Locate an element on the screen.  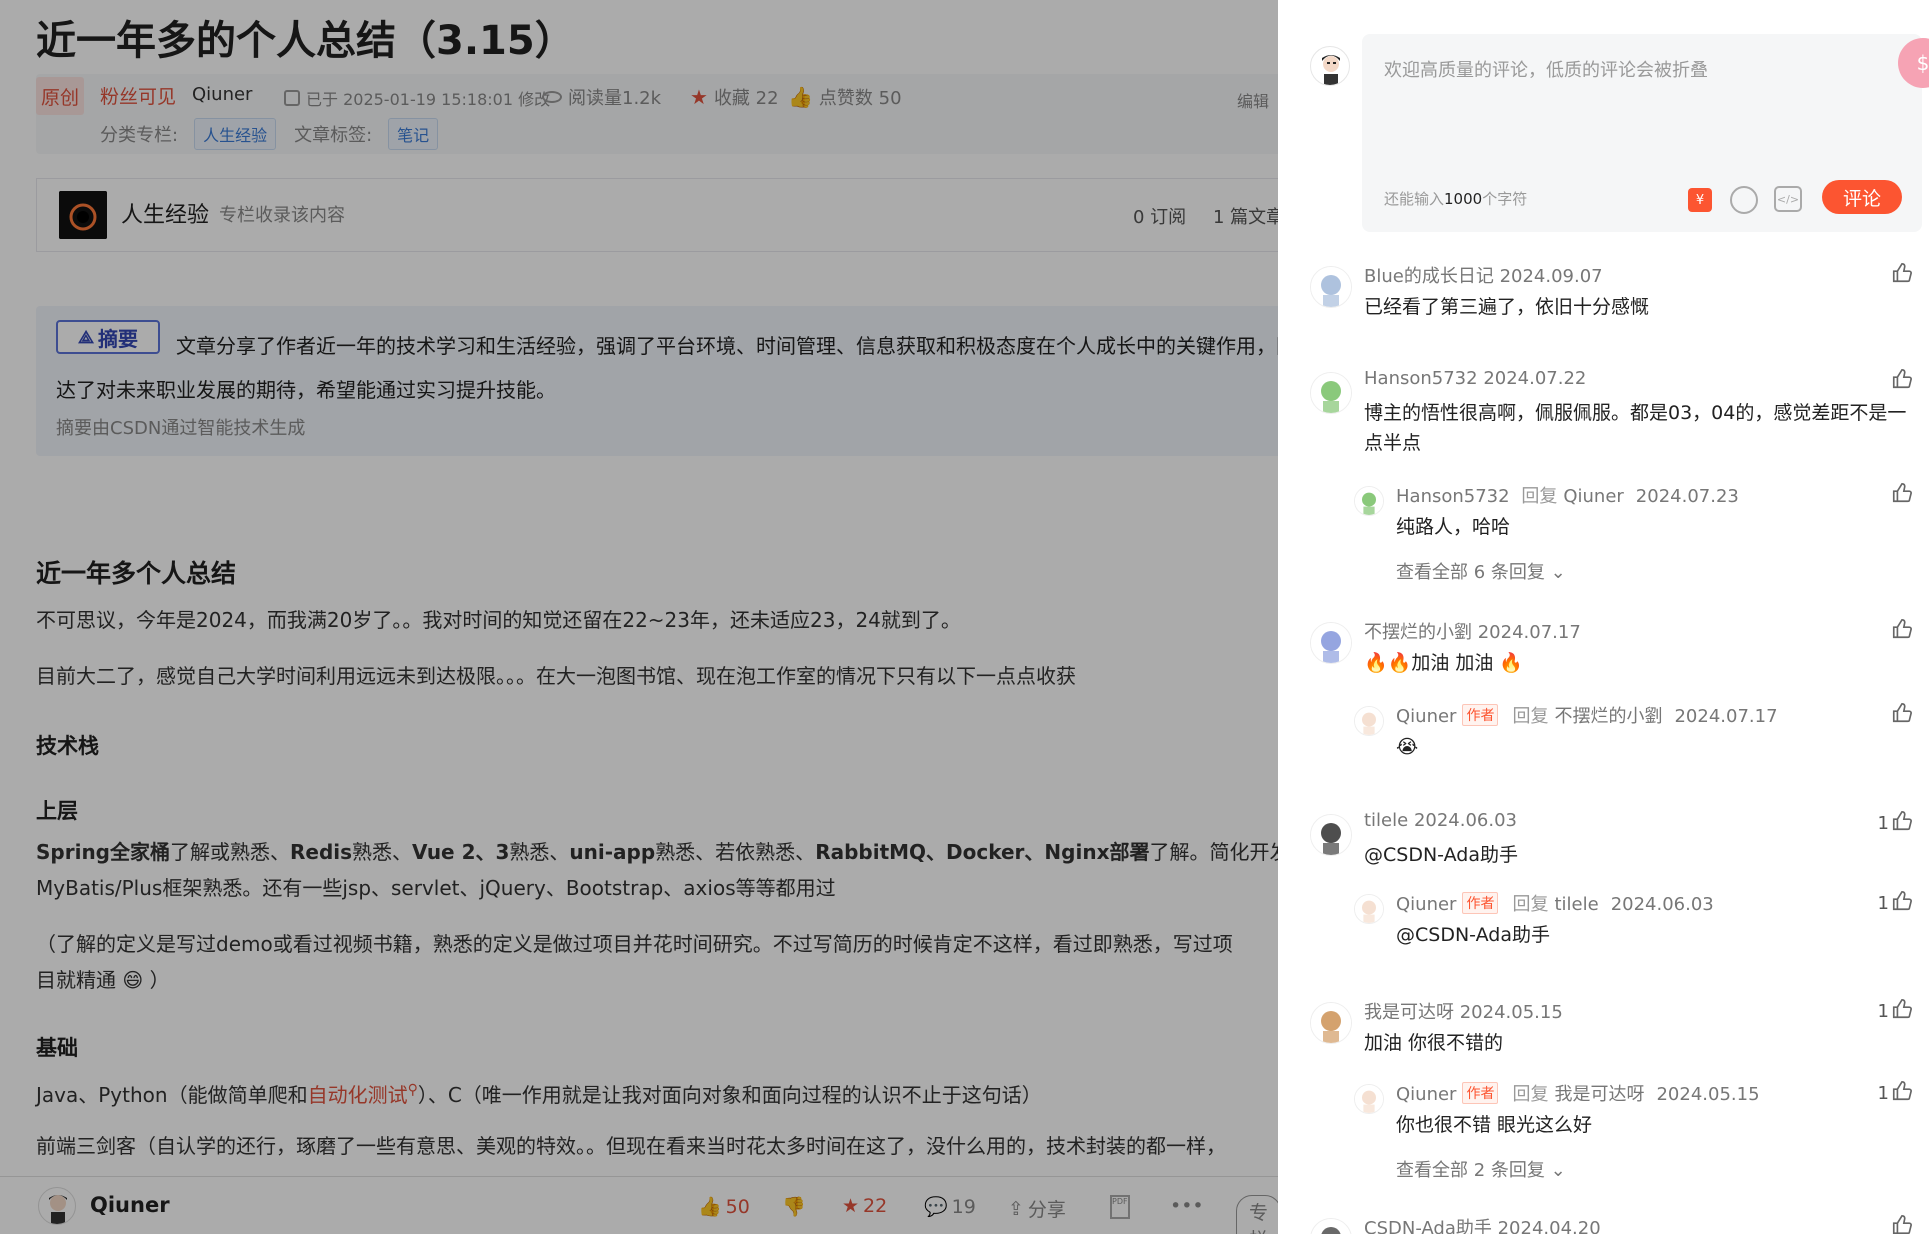
reply-target-name: 我是可达呀 is located at coordinates (1599, 1094).